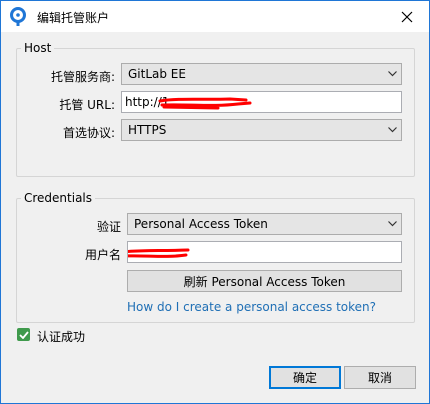 Image resolution: width=430 pixels, height=404 pixels. I want to click on service-value: GitLab EE, so click(157, 74).